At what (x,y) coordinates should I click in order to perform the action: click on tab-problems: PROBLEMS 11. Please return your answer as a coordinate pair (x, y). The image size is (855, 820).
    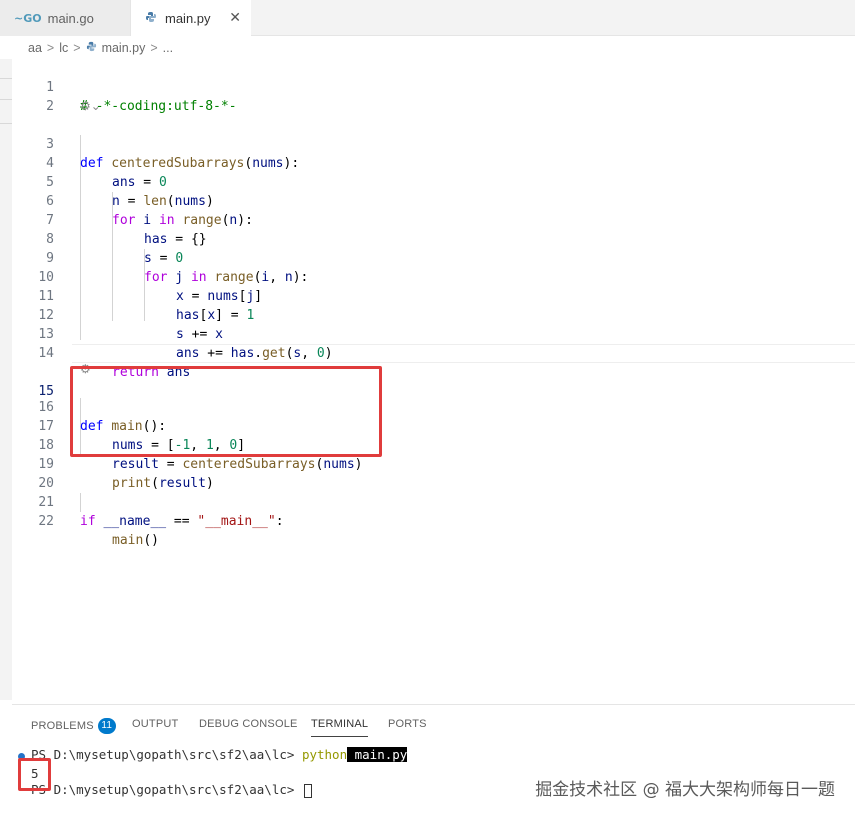
    Looking at the image, I should click on (73, 726).